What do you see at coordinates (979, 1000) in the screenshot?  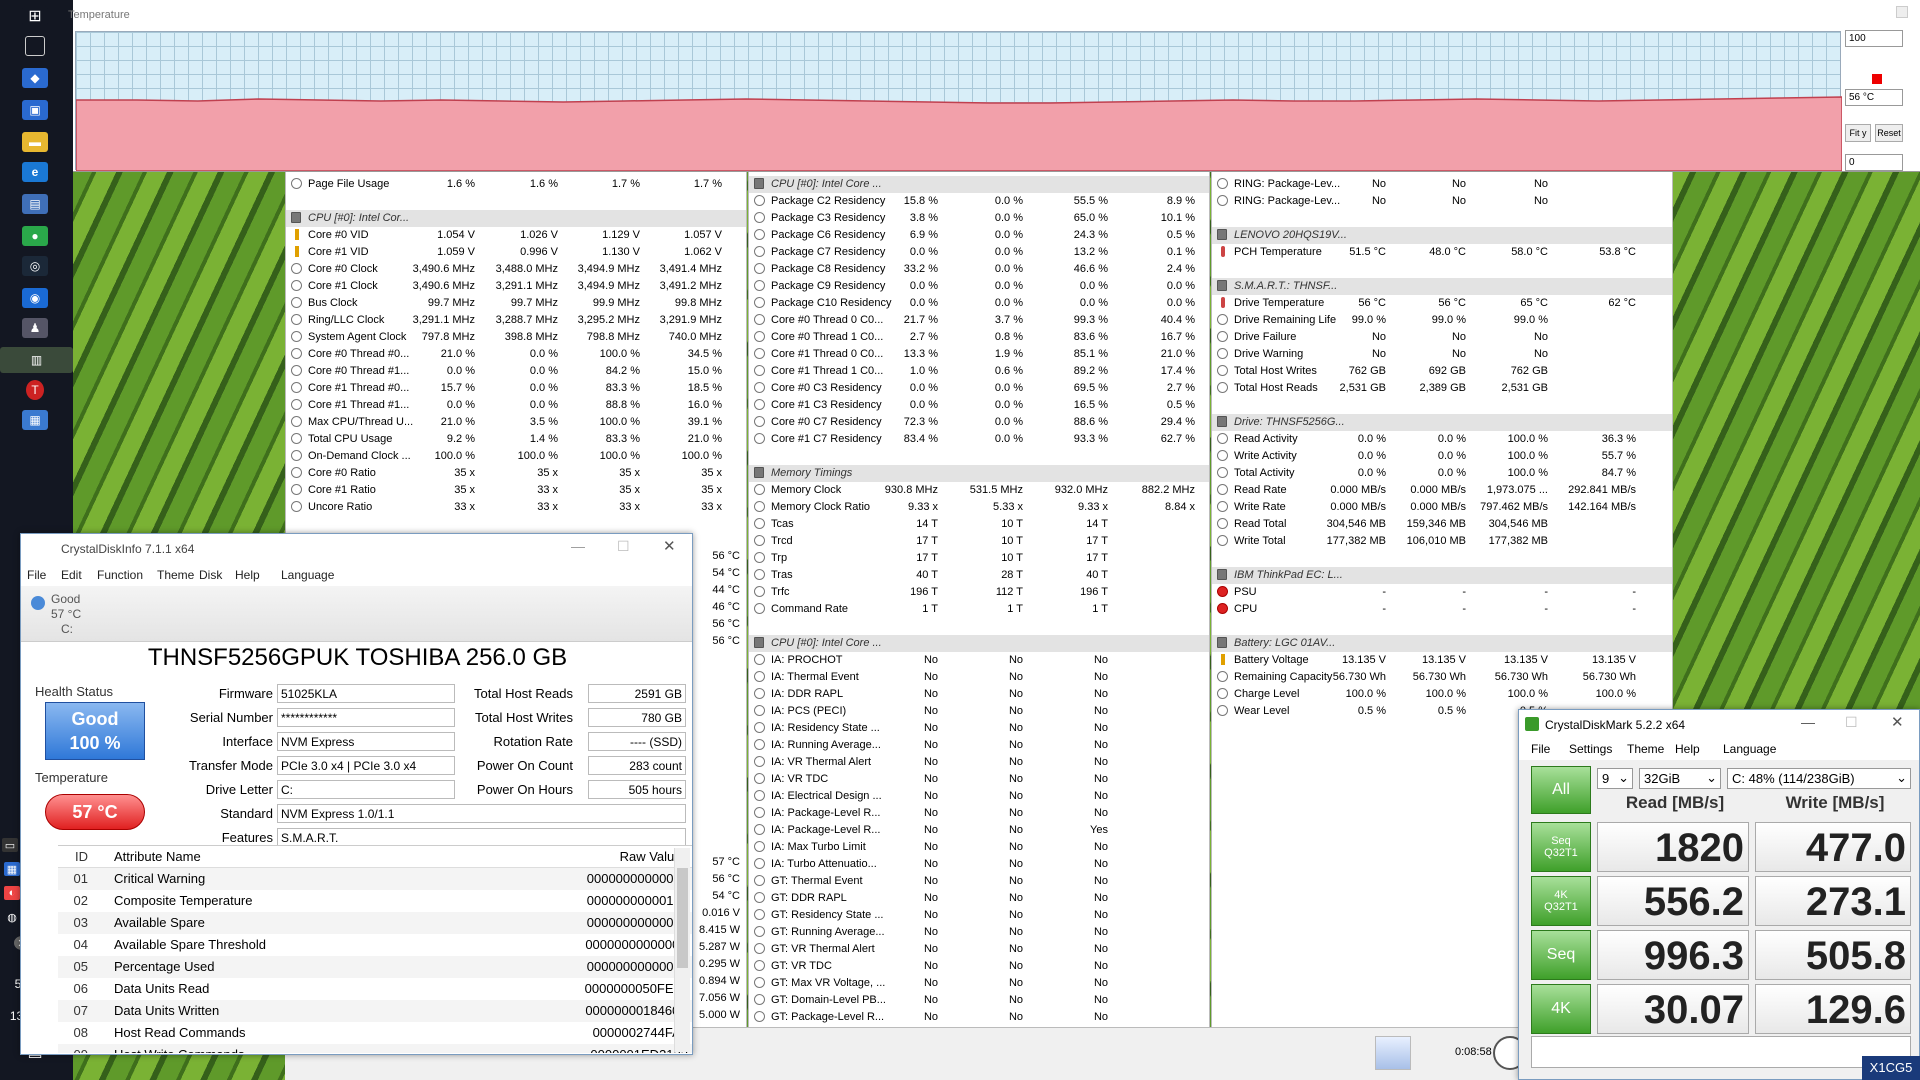 I see `sensor-row: GT: Domain-Level PB... No No No` at bounding box center [979, 1000].